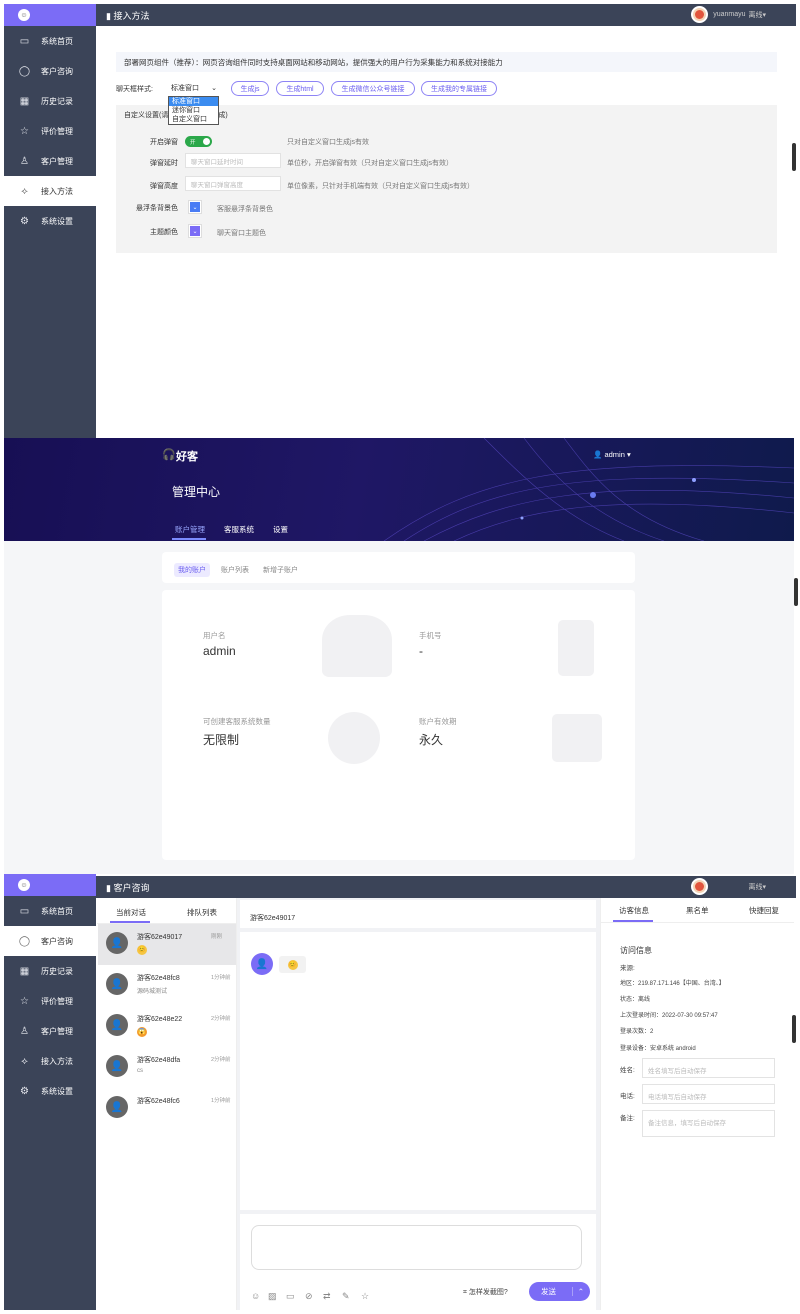 The image size is (800, 1314). Describe the element at coordinates (195, 207) in the screenshot. I see `bar-color-picker: ⌄` at that location.